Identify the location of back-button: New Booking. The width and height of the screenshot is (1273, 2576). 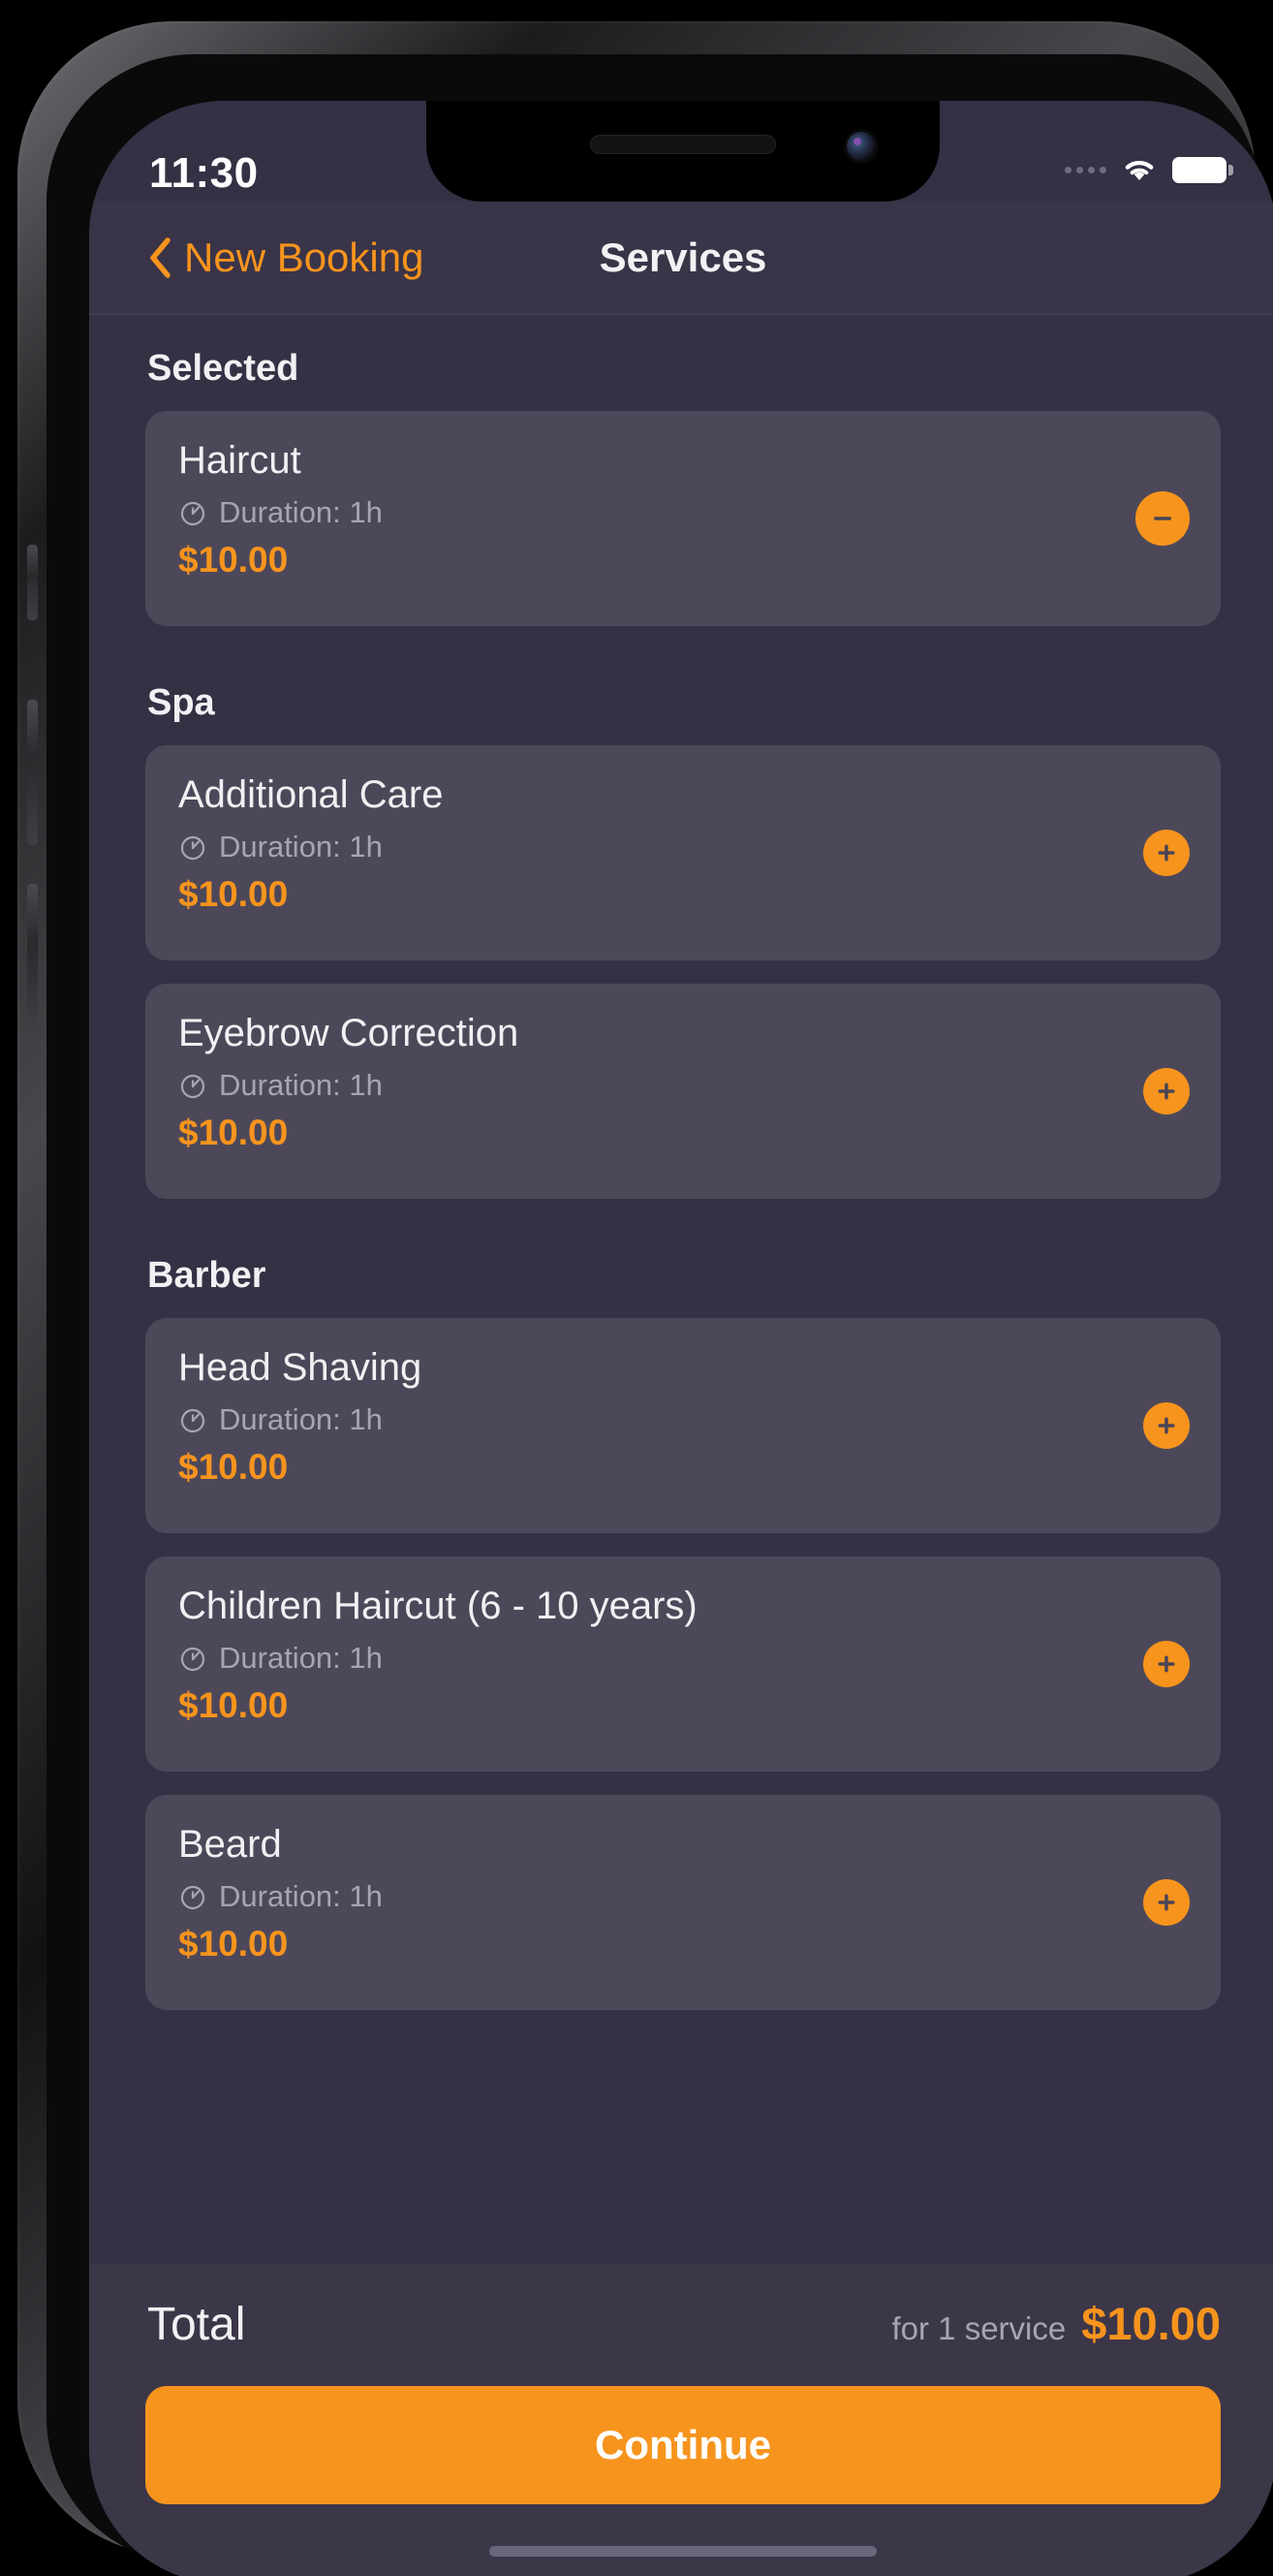
(285, 258).